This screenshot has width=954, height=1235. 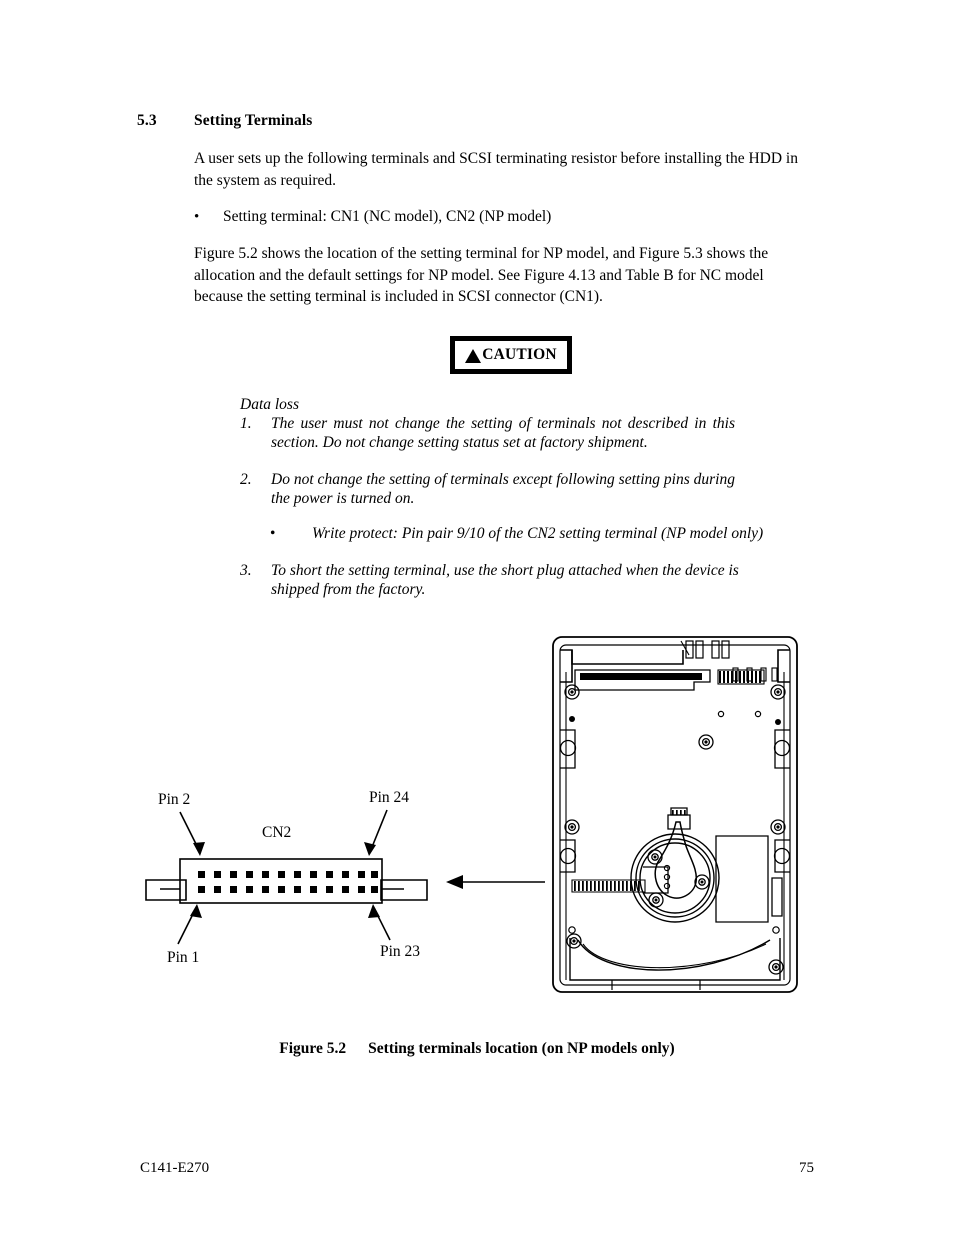 I want to click on connector-label-pin1: Pin 1, so click(x=183, y=957).